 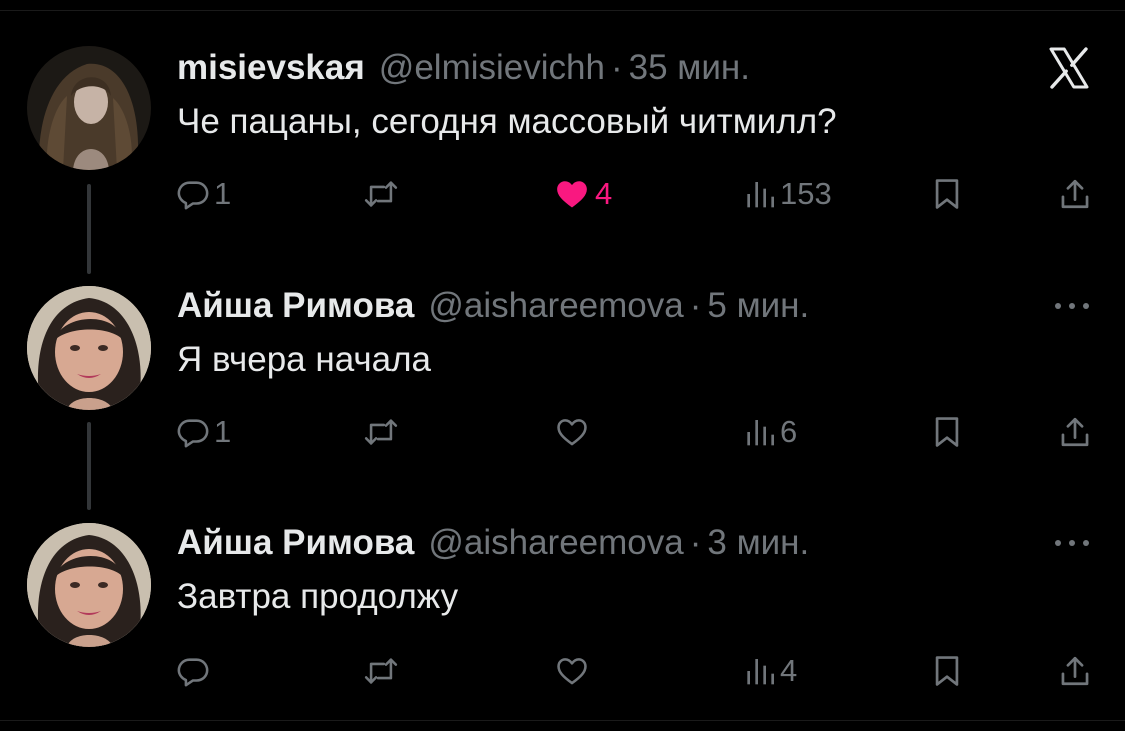 I want to click on timestamp: 3 мин., so click(x=758, y=543).